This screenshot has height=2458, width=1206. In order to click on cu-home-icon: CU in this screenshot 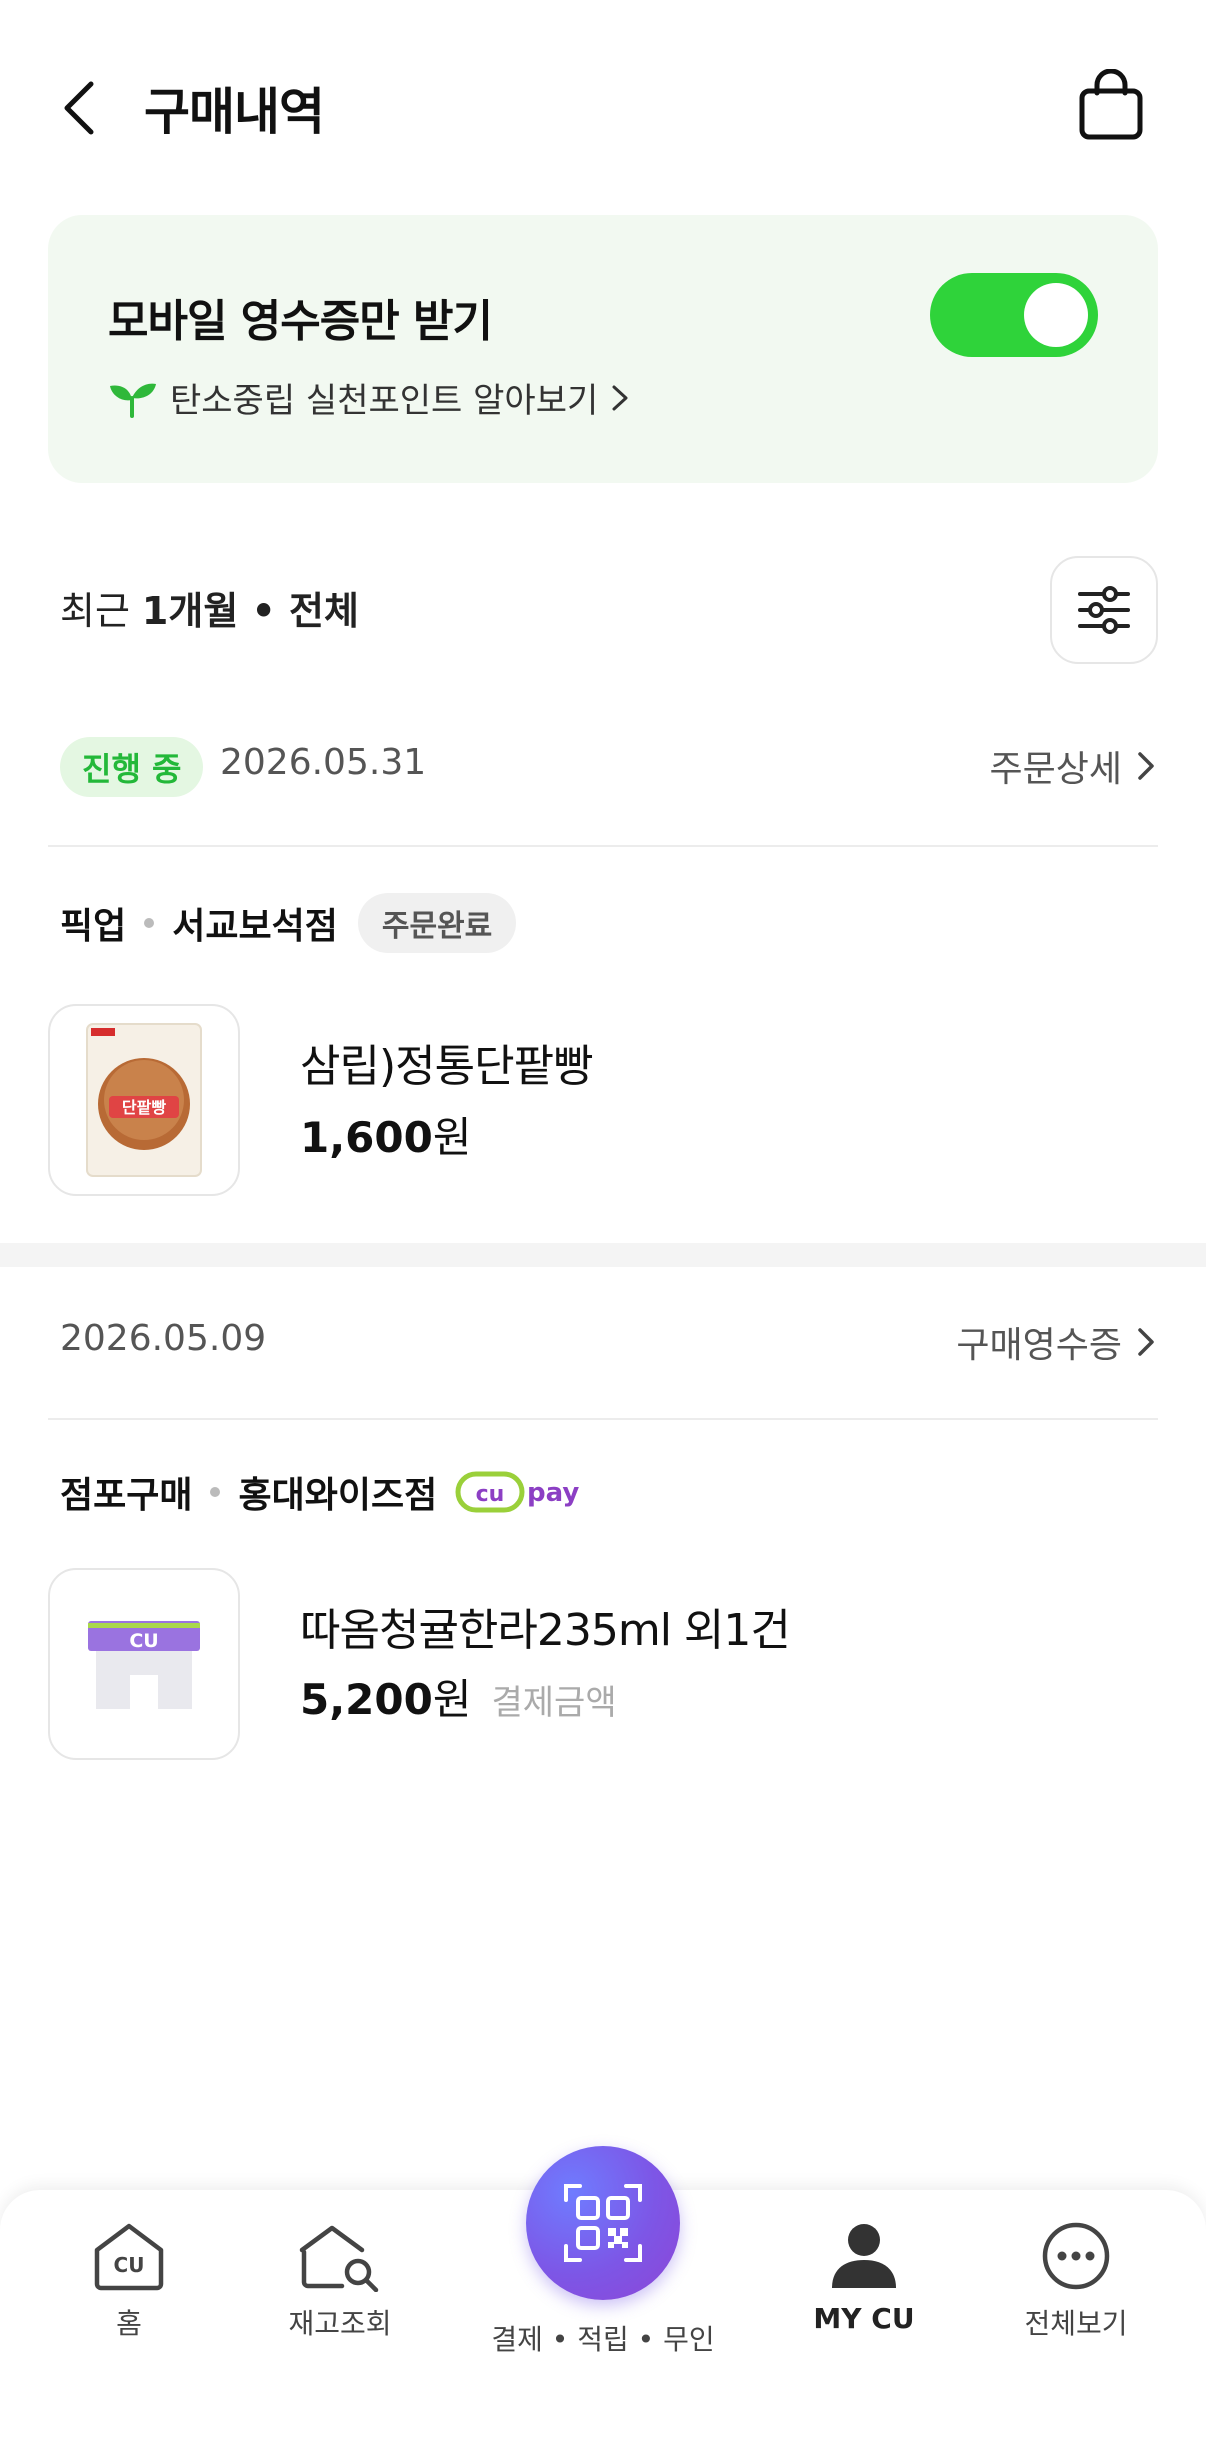, I will do `click(129, 2257)`.